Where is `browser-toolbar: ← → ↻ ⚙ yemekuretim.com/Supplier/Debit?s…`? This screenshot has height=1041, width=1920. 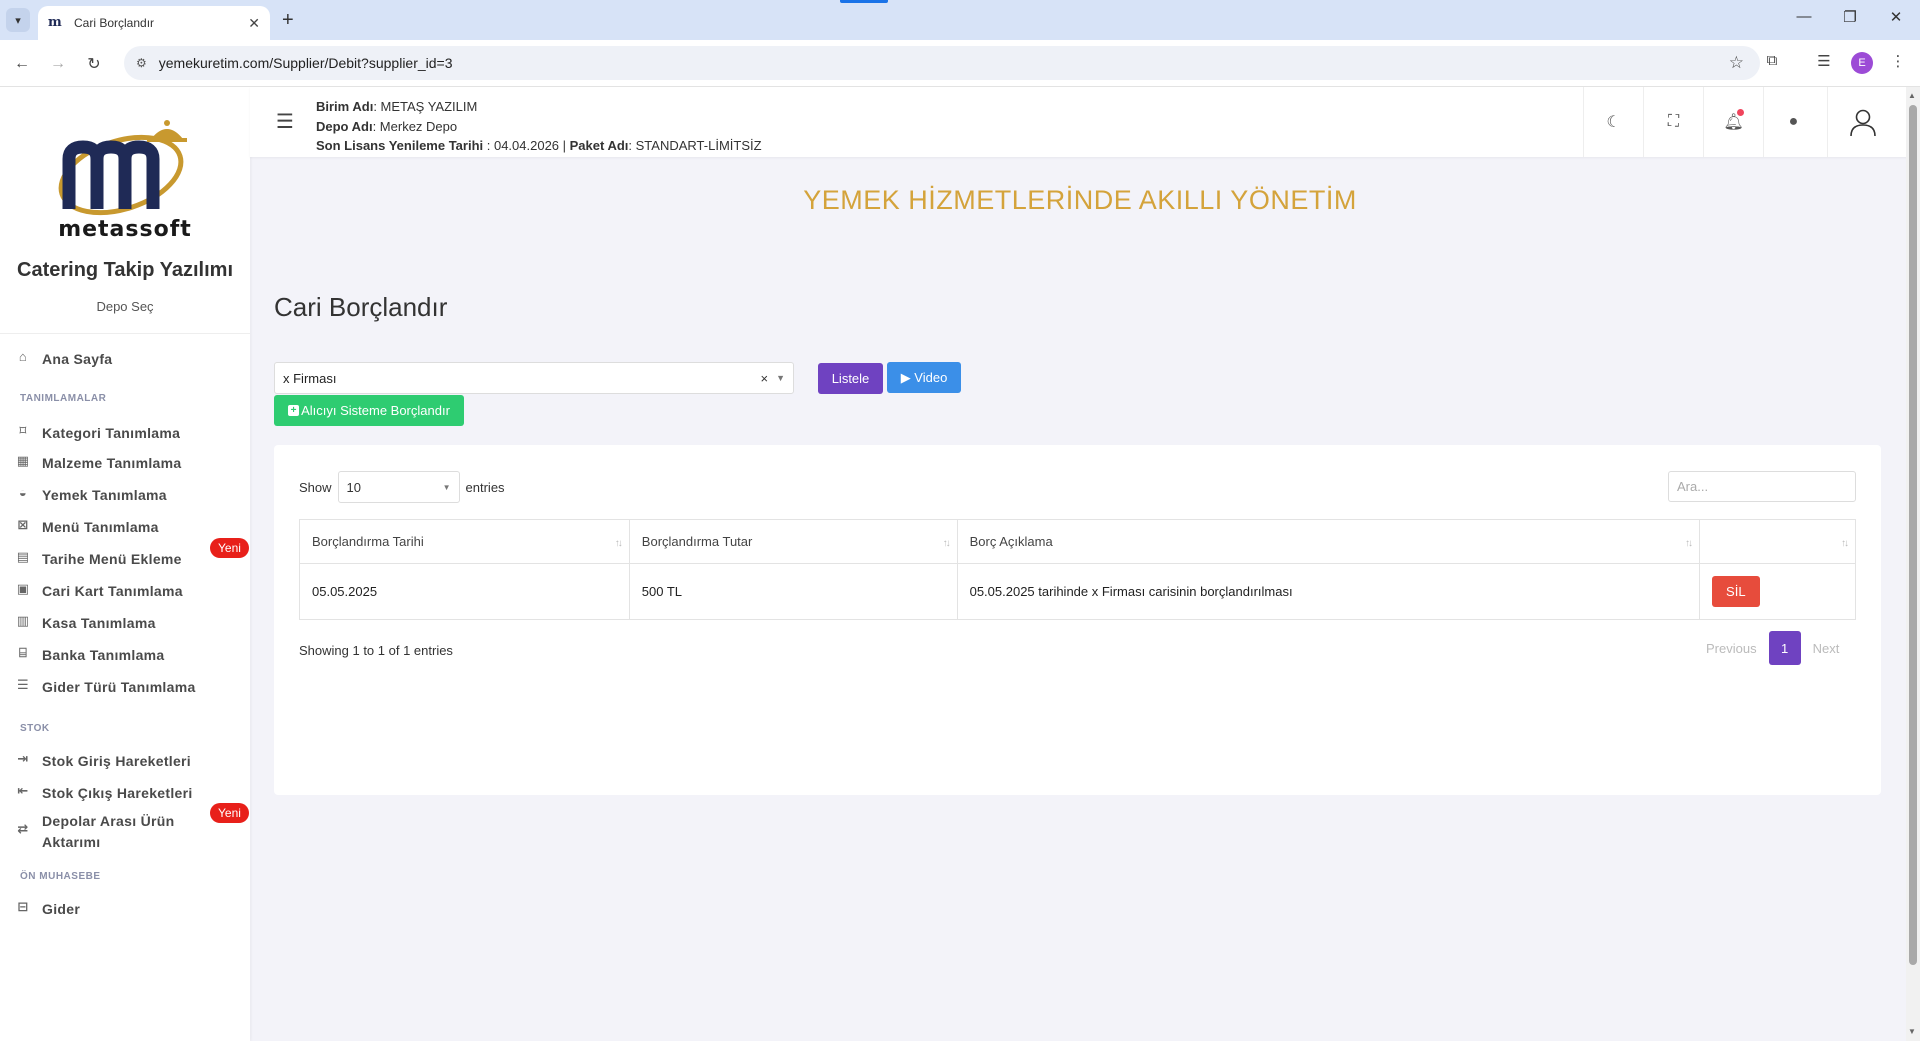
browser-toolbar: ← → ↻ ⚙ yemekuretim.com/Supplier/Debit?s… is located at coordinates (960, 63).